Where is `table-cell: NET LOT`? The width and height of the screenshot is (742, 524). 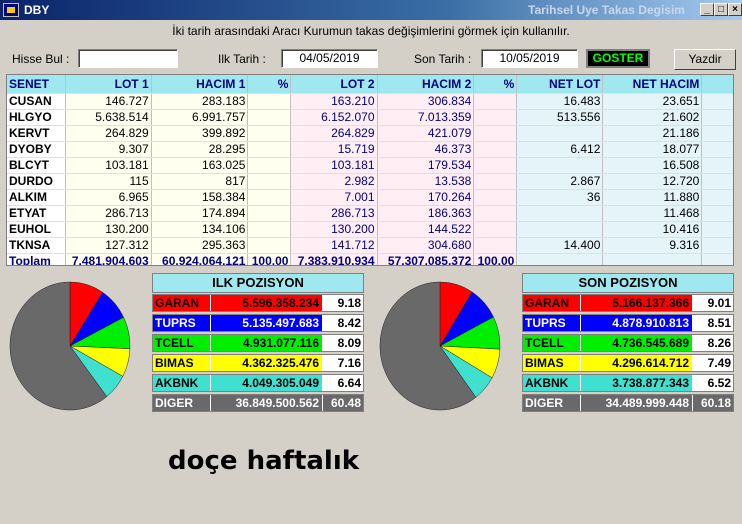
table-cell: NET LOT is located at coordinates (560, 84).